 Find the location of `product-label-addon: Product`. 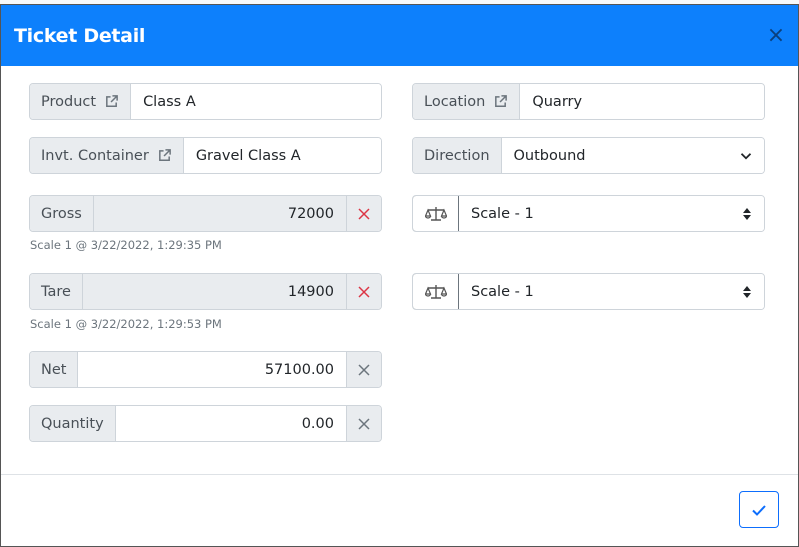

product-label-addon: Product is located at coordinates (81, 101).